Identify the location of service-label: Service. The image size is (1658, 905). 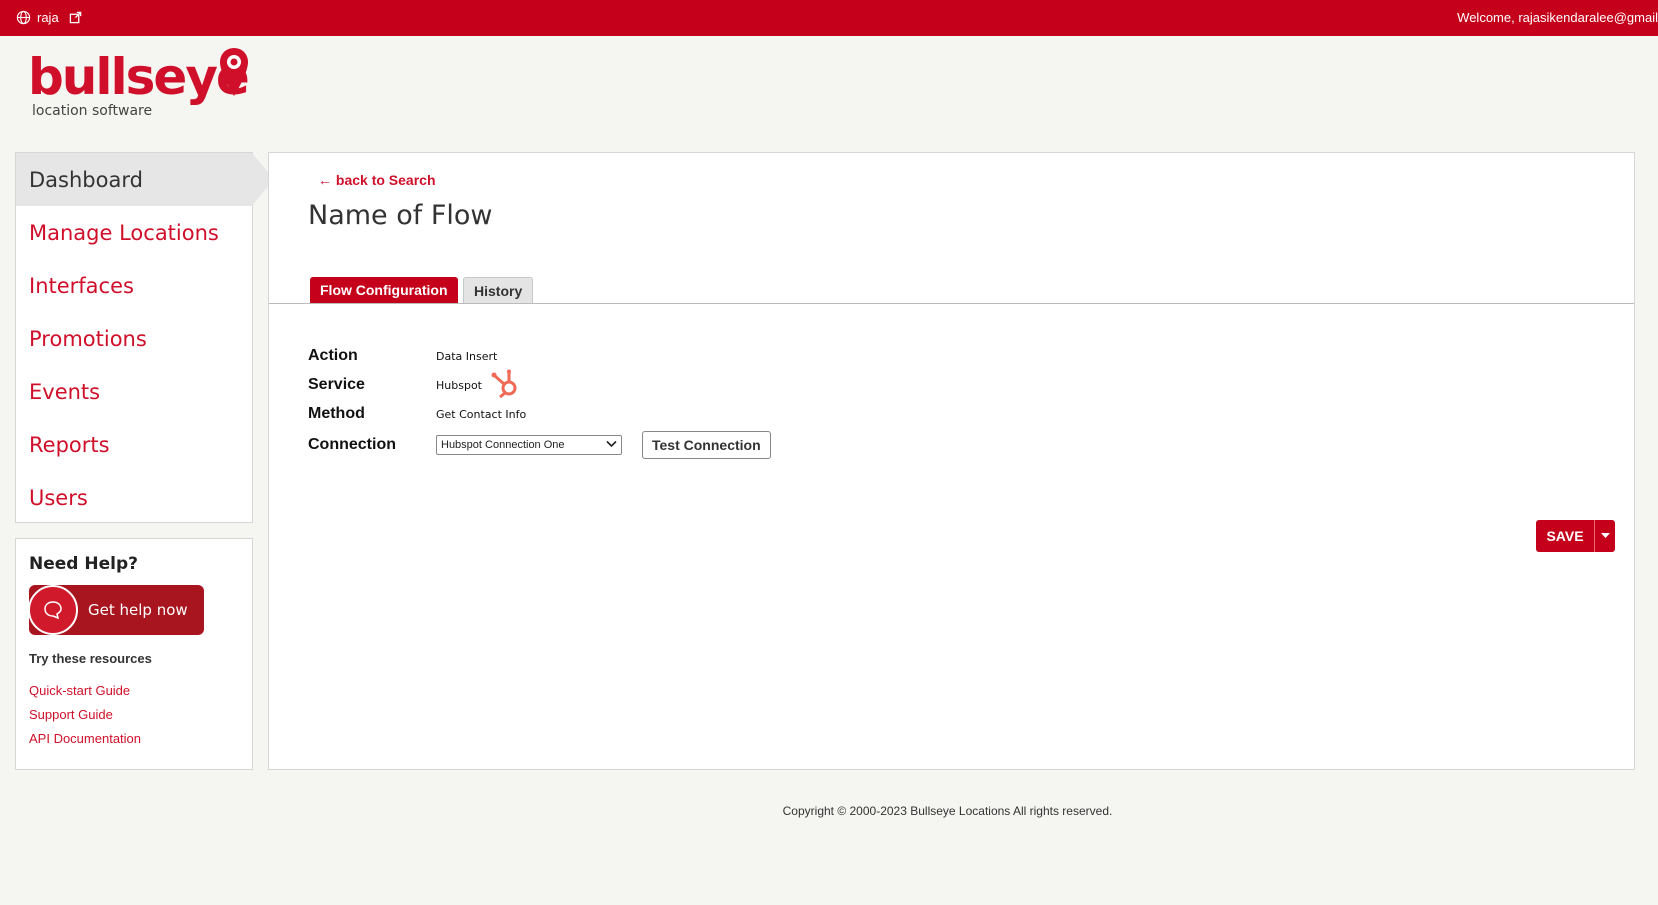
(336, 384).